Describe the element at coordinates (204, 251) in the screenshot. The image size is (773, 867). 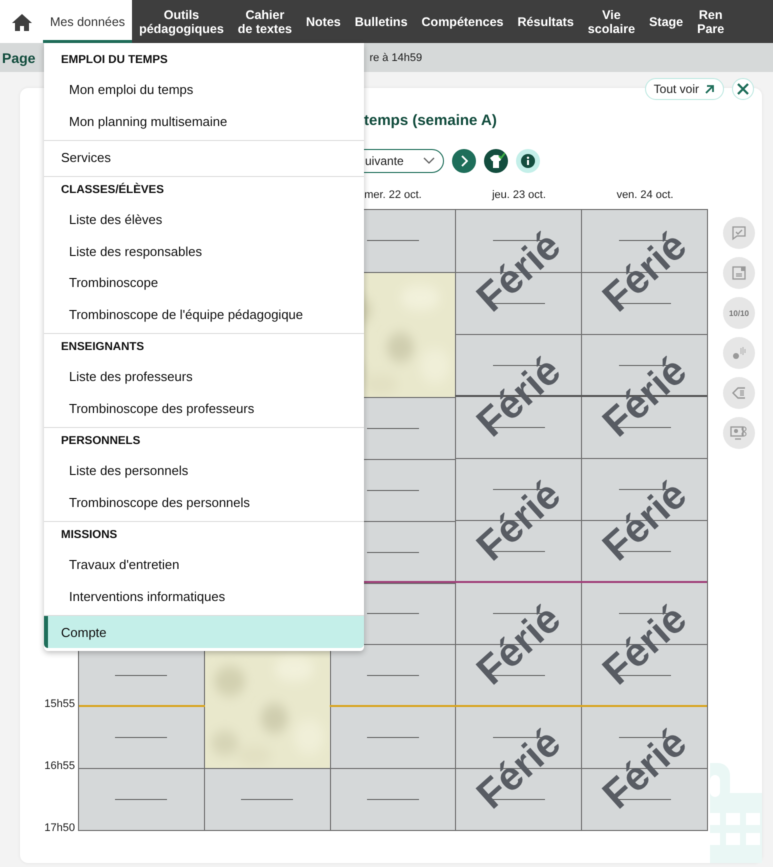
I see `menu-item: Liste des responsables` at that location.